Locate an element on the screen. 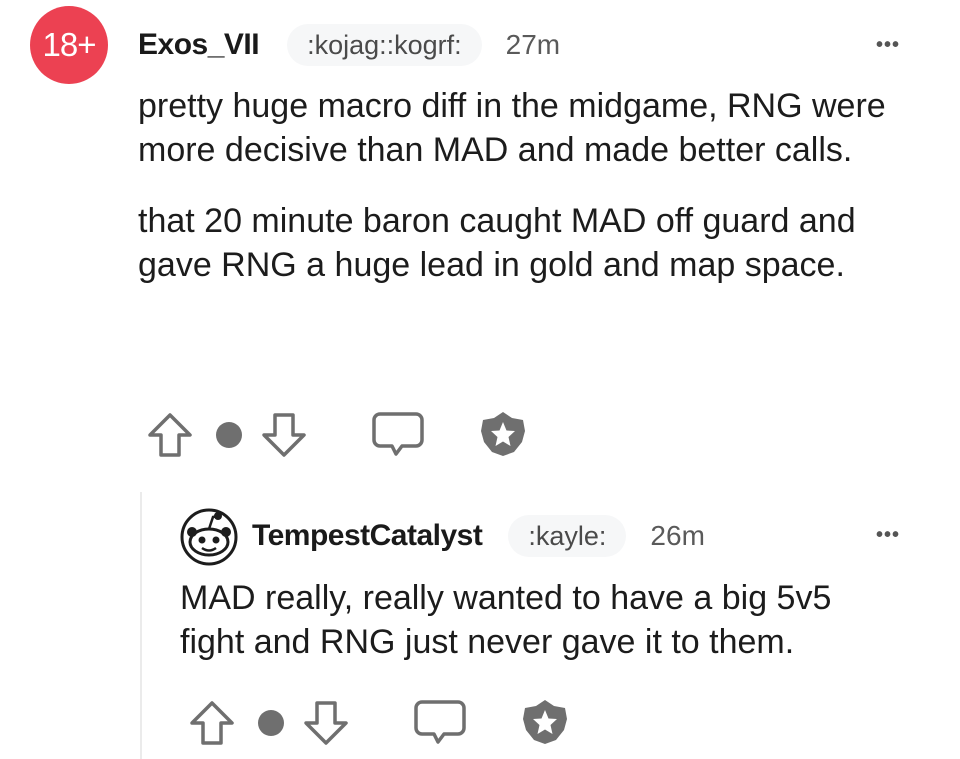  user-flair: :kojag::kogrf: is located at coordinates (384, 45).